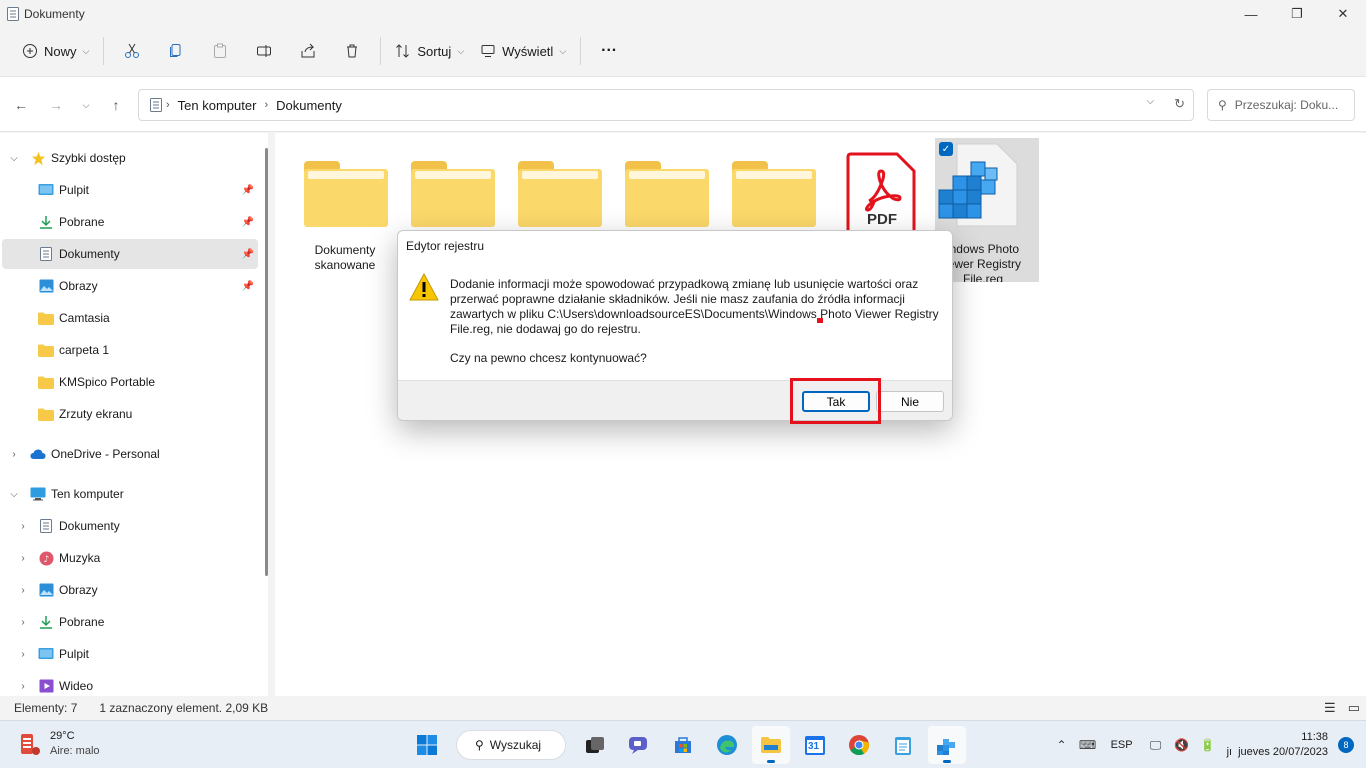  What do you see at coordinates (46, 686) in the screenshot?
I see `video-icon` at bounding box center [46, 686].